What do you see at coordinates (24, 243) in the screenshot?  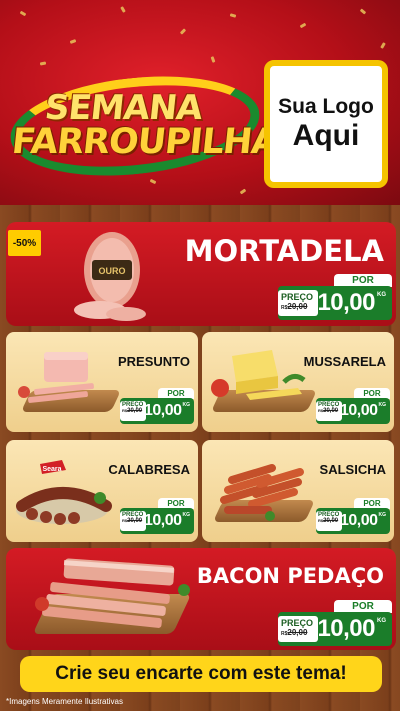 I see `discount-badge: -50%` at bounding box center [24, 243].